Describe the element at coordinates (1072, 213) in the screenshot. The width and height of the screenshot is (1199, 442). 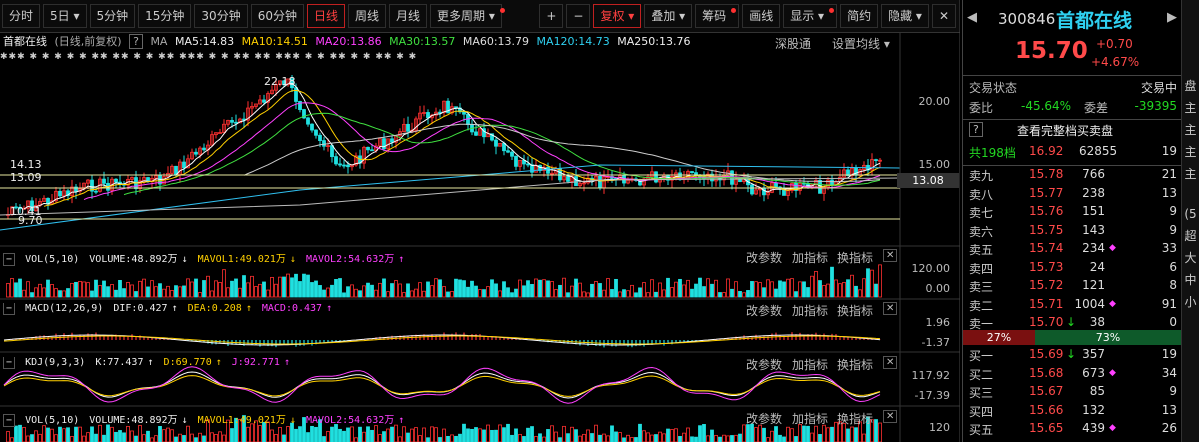
I see `sell-level-row: 卖七 15.76 151 9` at that location.